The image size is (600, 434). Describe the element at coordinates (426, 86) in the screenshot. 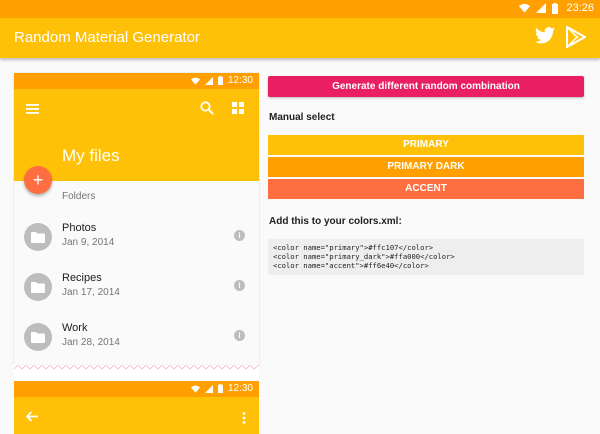

I see `generate-random-button: Generate different random combination` at that location.